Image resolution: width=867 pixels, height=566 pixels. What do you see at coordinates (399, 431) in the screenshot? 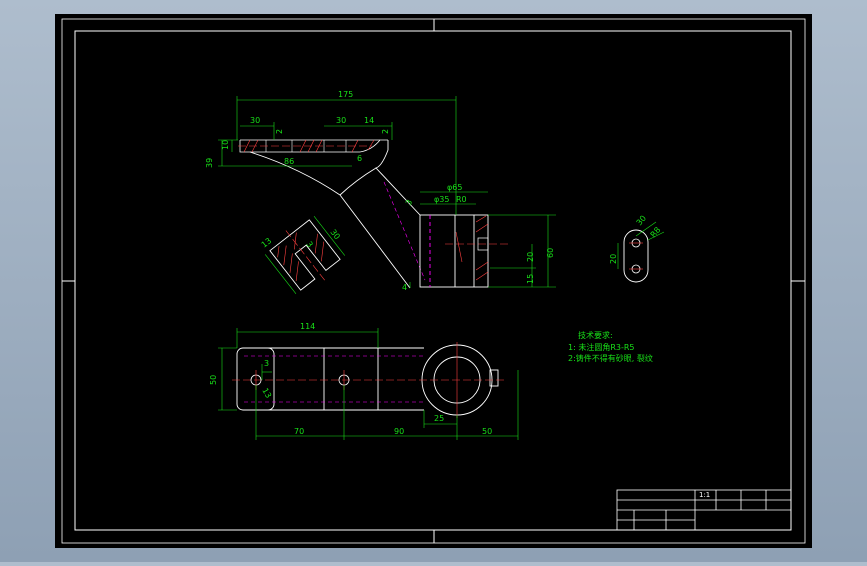
I see `bottom-dim-seg2: 90` at bounding box center [399, 431].